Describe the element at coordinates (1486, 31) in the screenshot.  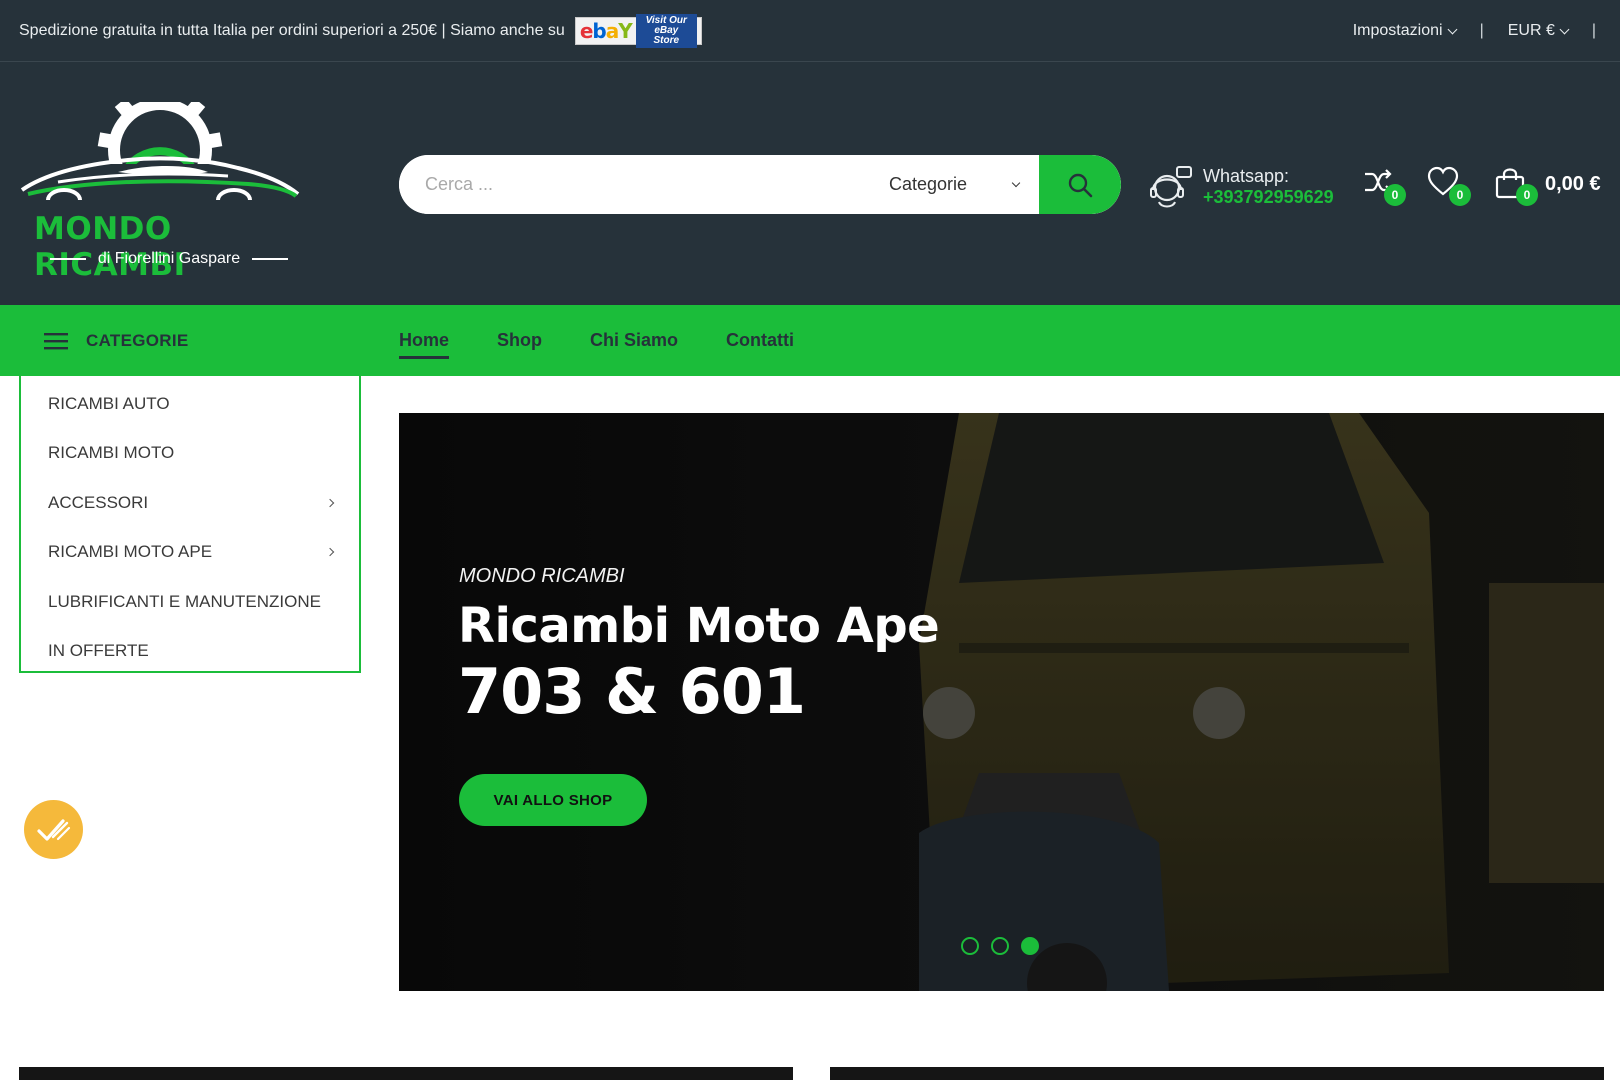
I see `top-bar-right: Impostazioni | EUR € |` at that location.